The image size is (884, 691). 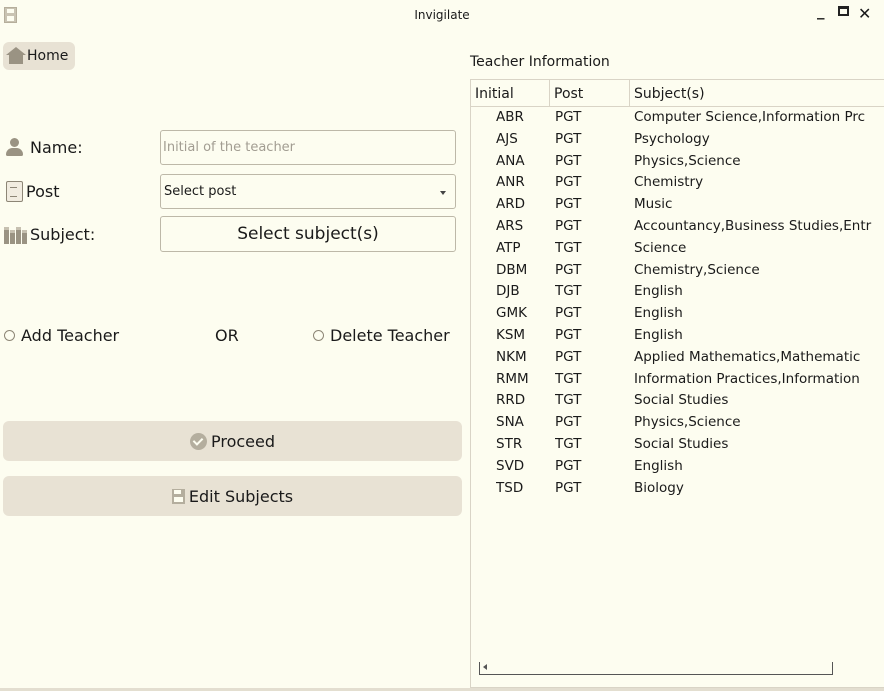 What do you see at coordinates (198, 441) in the screenshot?
I see `check-circle-icon` at bounding box center [198, 441].